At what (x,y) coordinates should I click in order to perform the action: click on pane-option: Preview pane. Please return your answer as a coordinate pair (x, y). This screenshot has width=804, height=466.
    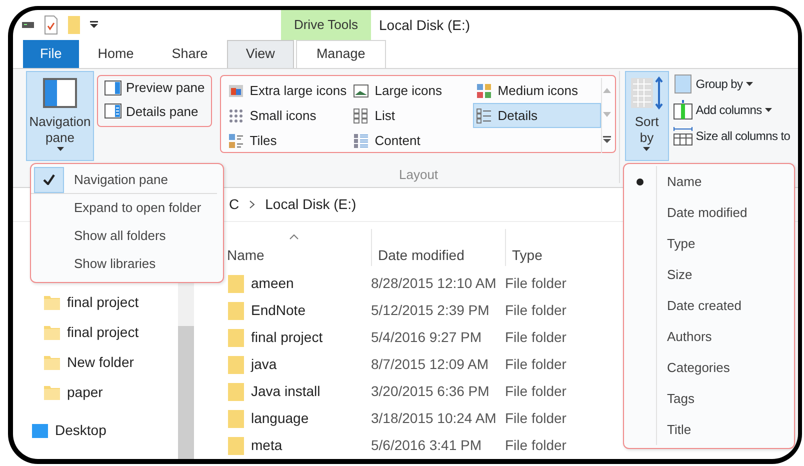
    Looking at the image, I should click on (165, 88).